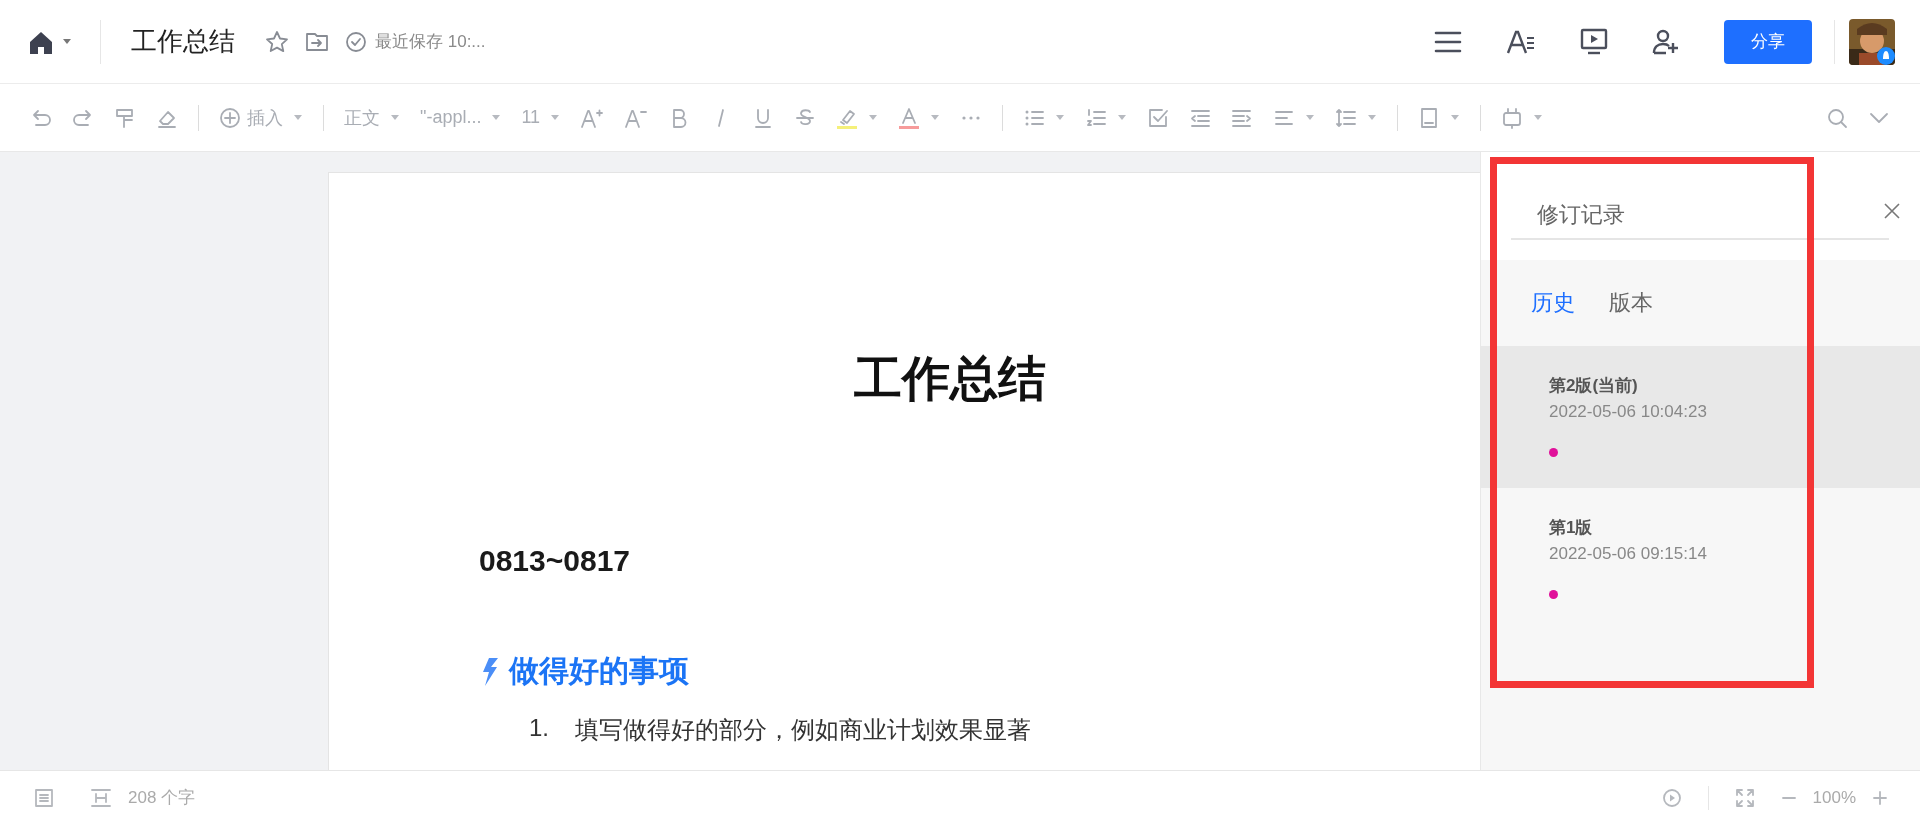 The image size is (1920, 824). Describe the element at coordinates (539, 728) in the screenshot. I see `list-number: 1.` at that location.